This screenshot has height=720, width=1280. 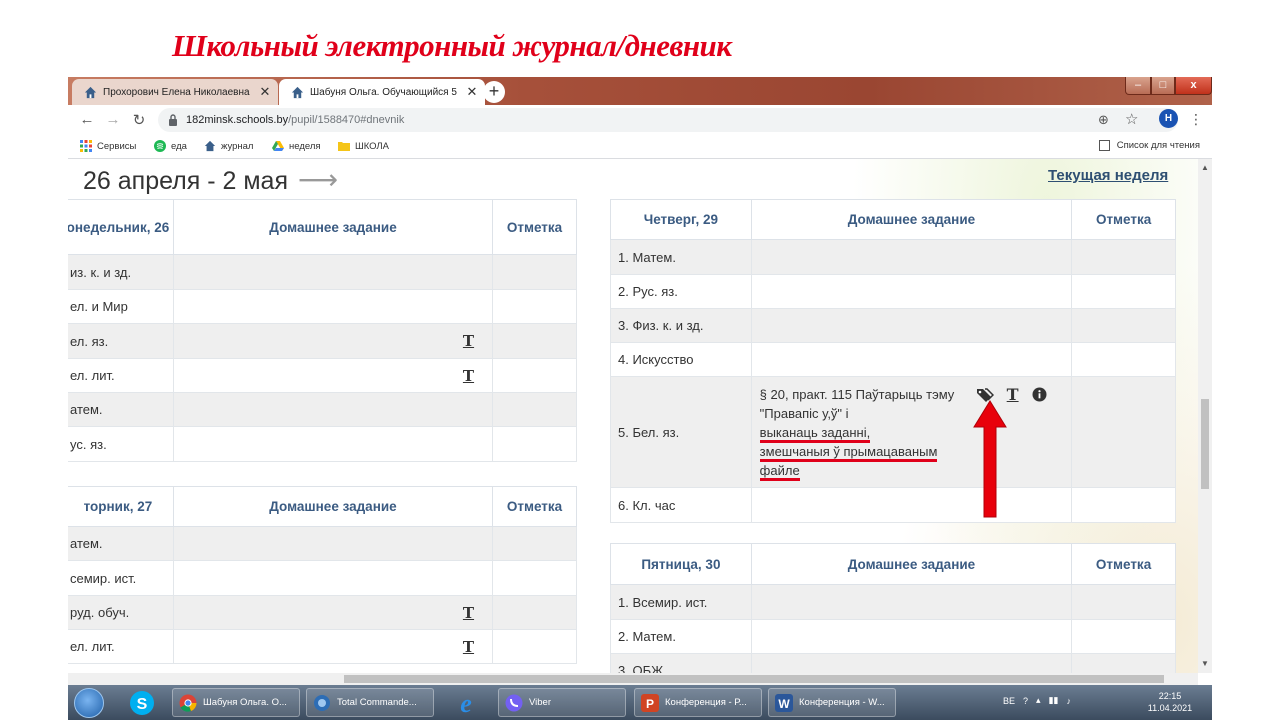 What do you see at coordinates (681, 219) in the screenshot?
I see `day-header: Четверг, 29` at bounding box center [681, 219].